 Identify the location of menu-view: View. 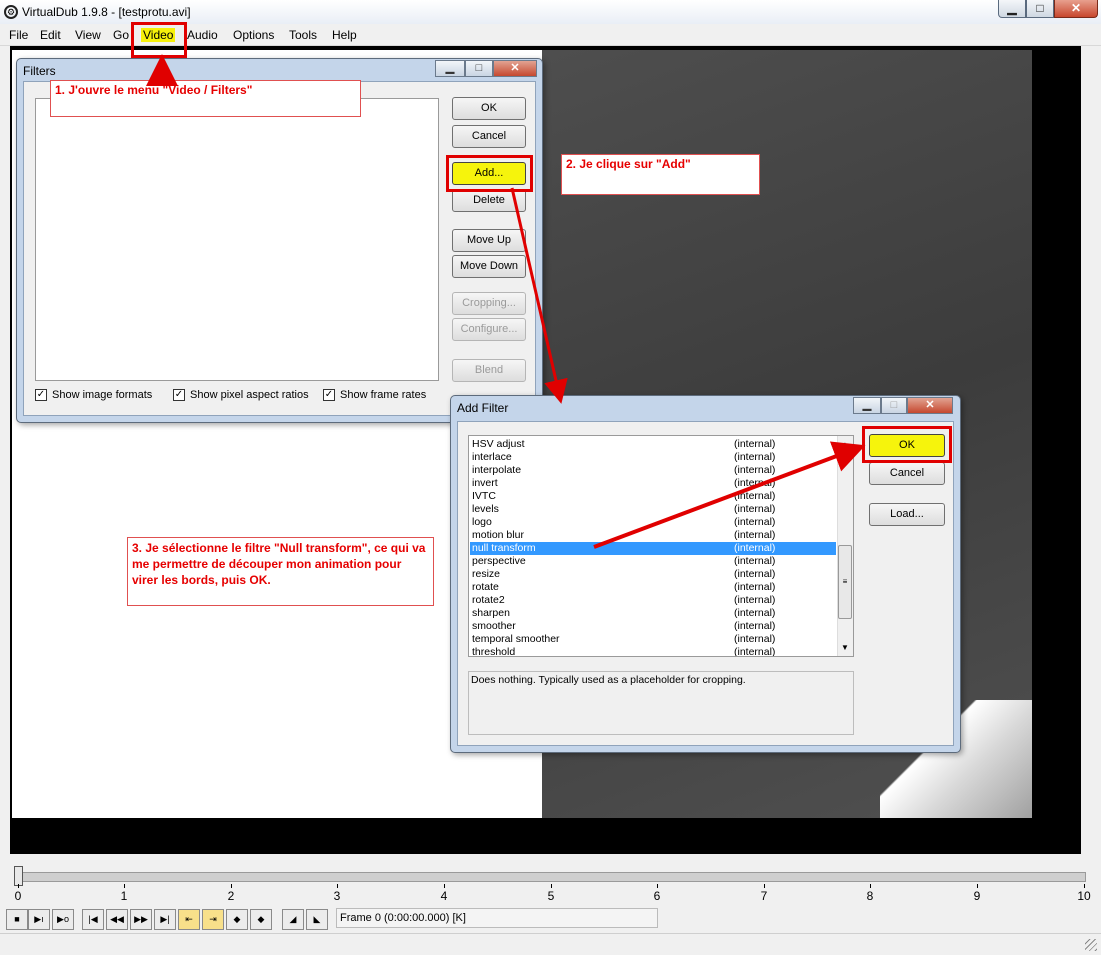
(88, 35).